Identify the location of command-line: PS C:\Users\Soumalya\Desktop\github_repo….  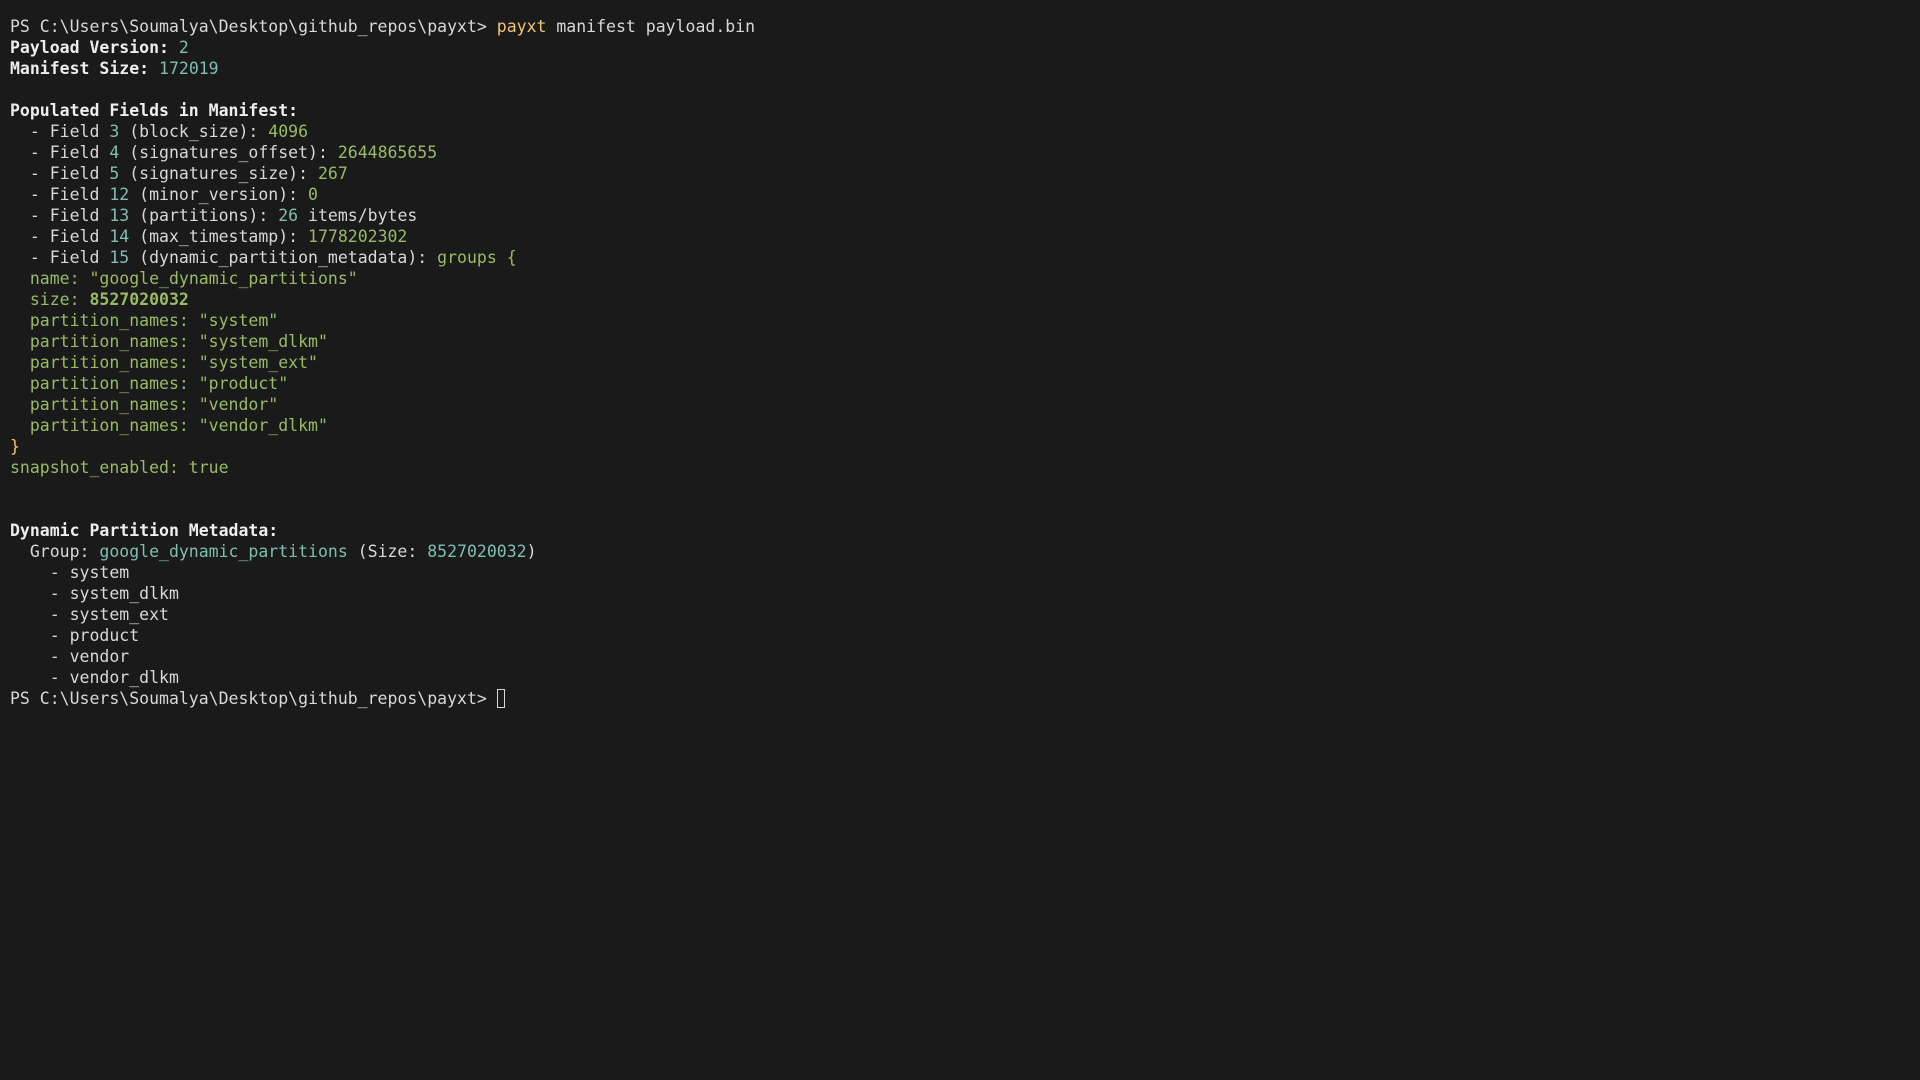
(960, 26).